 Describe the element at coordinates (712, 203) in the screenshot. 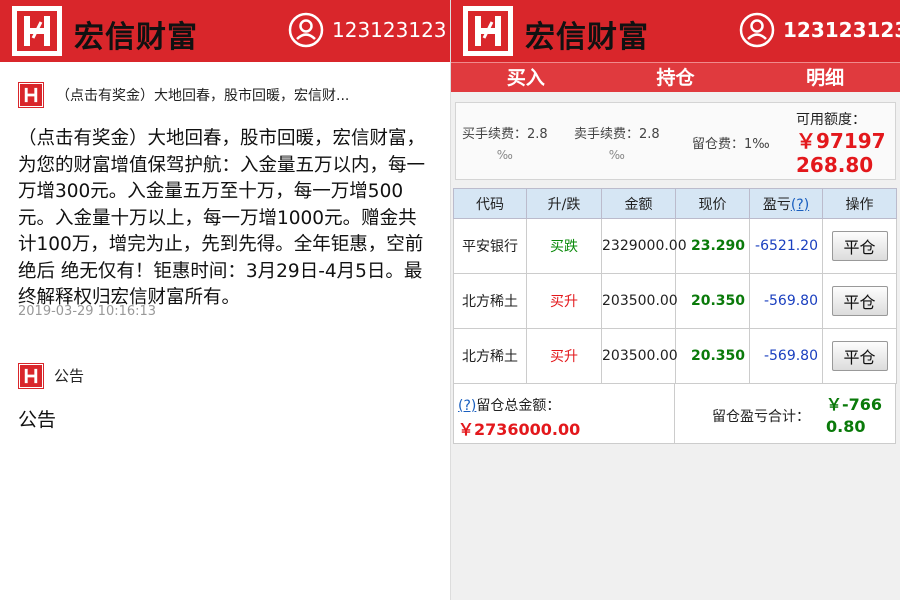

I see `col-price: 现价` at that location.